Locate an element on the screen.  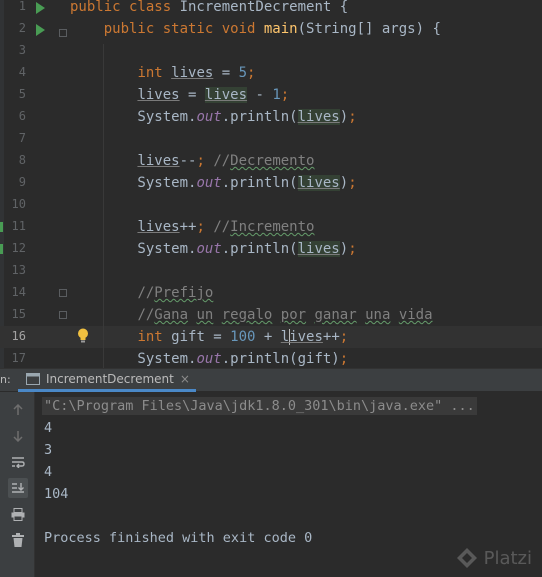
line-number: 3 is located at coordinates (22, 50).